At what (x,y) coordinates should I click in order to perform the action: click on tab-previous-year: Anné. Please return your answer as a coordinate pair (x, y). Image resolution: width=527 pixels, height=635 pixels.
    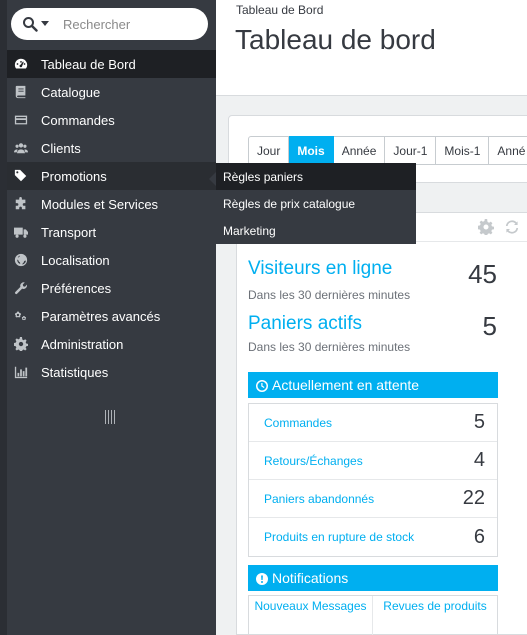
    Looking at the image, I should click on (508, 150).